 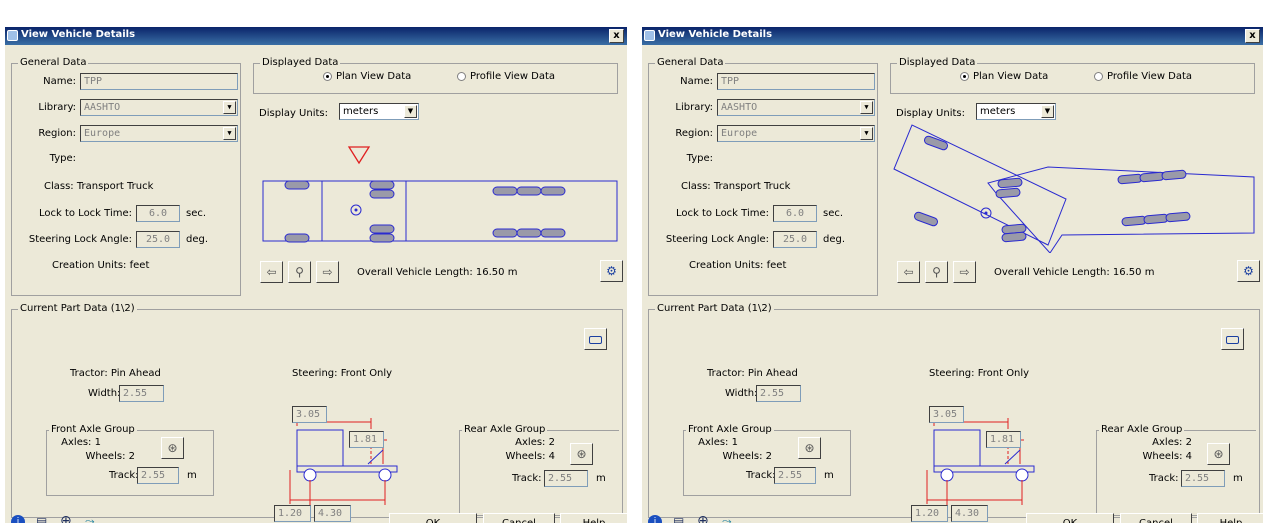 What do you see at coordinates (1052, 272) in the screenshot?
I see `overall-length-label: Overall Vehicle Length:` at bounding box center [1052, 272].